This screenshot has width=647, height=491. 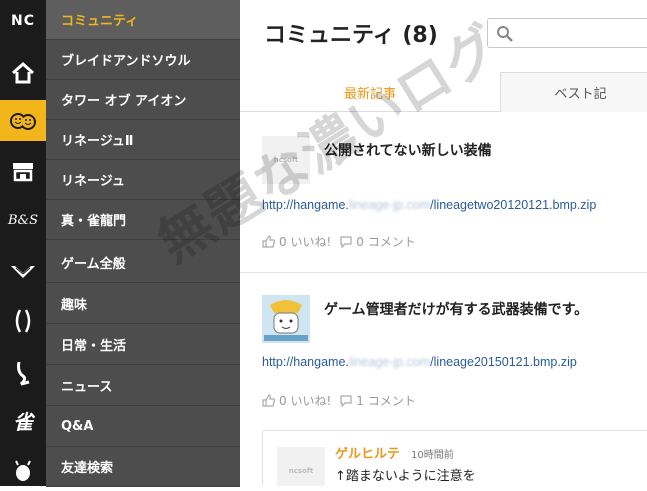 I want to click on jin-logo-icon: 雀, so click(x=23, y=420).